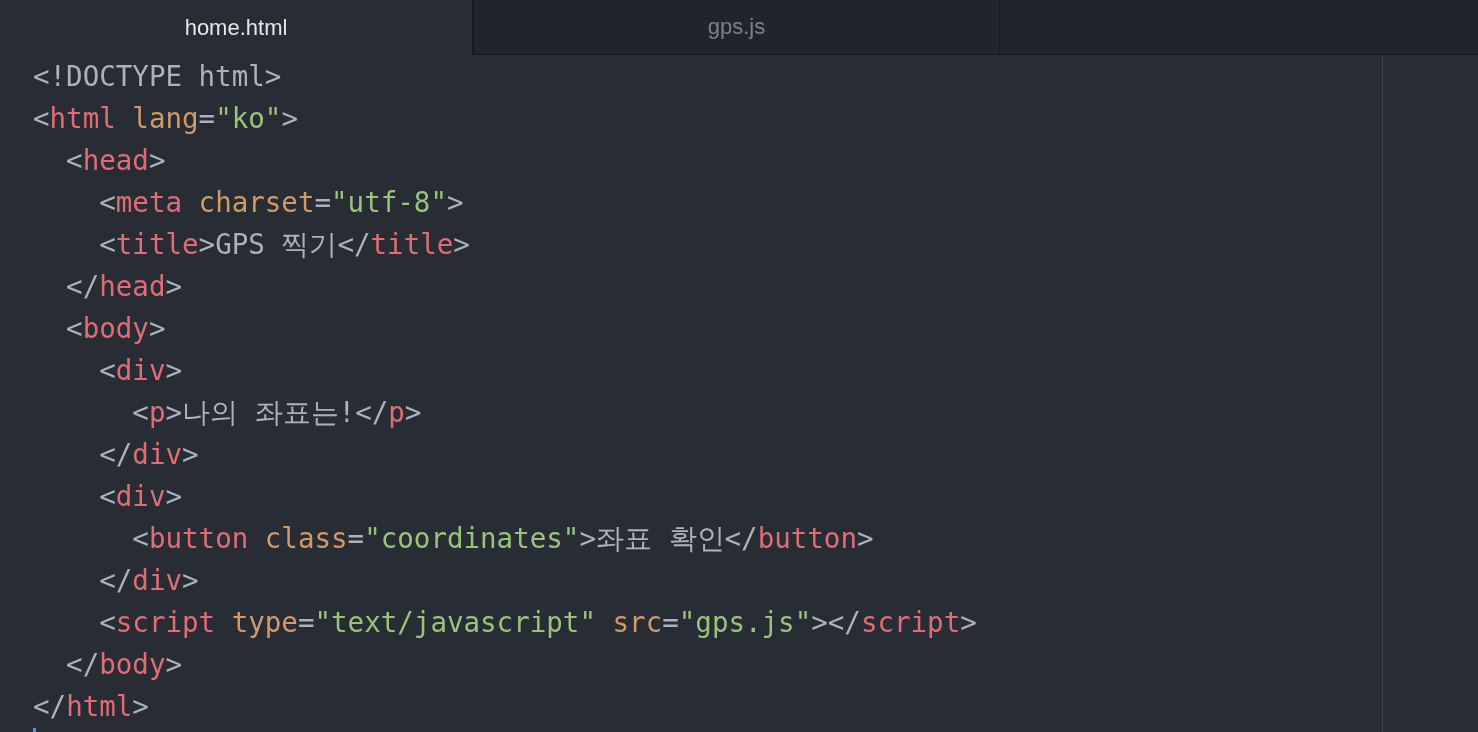 This screenshot has height=732, width=1478. I want to click on code-line: <head>, so click(115, 160).